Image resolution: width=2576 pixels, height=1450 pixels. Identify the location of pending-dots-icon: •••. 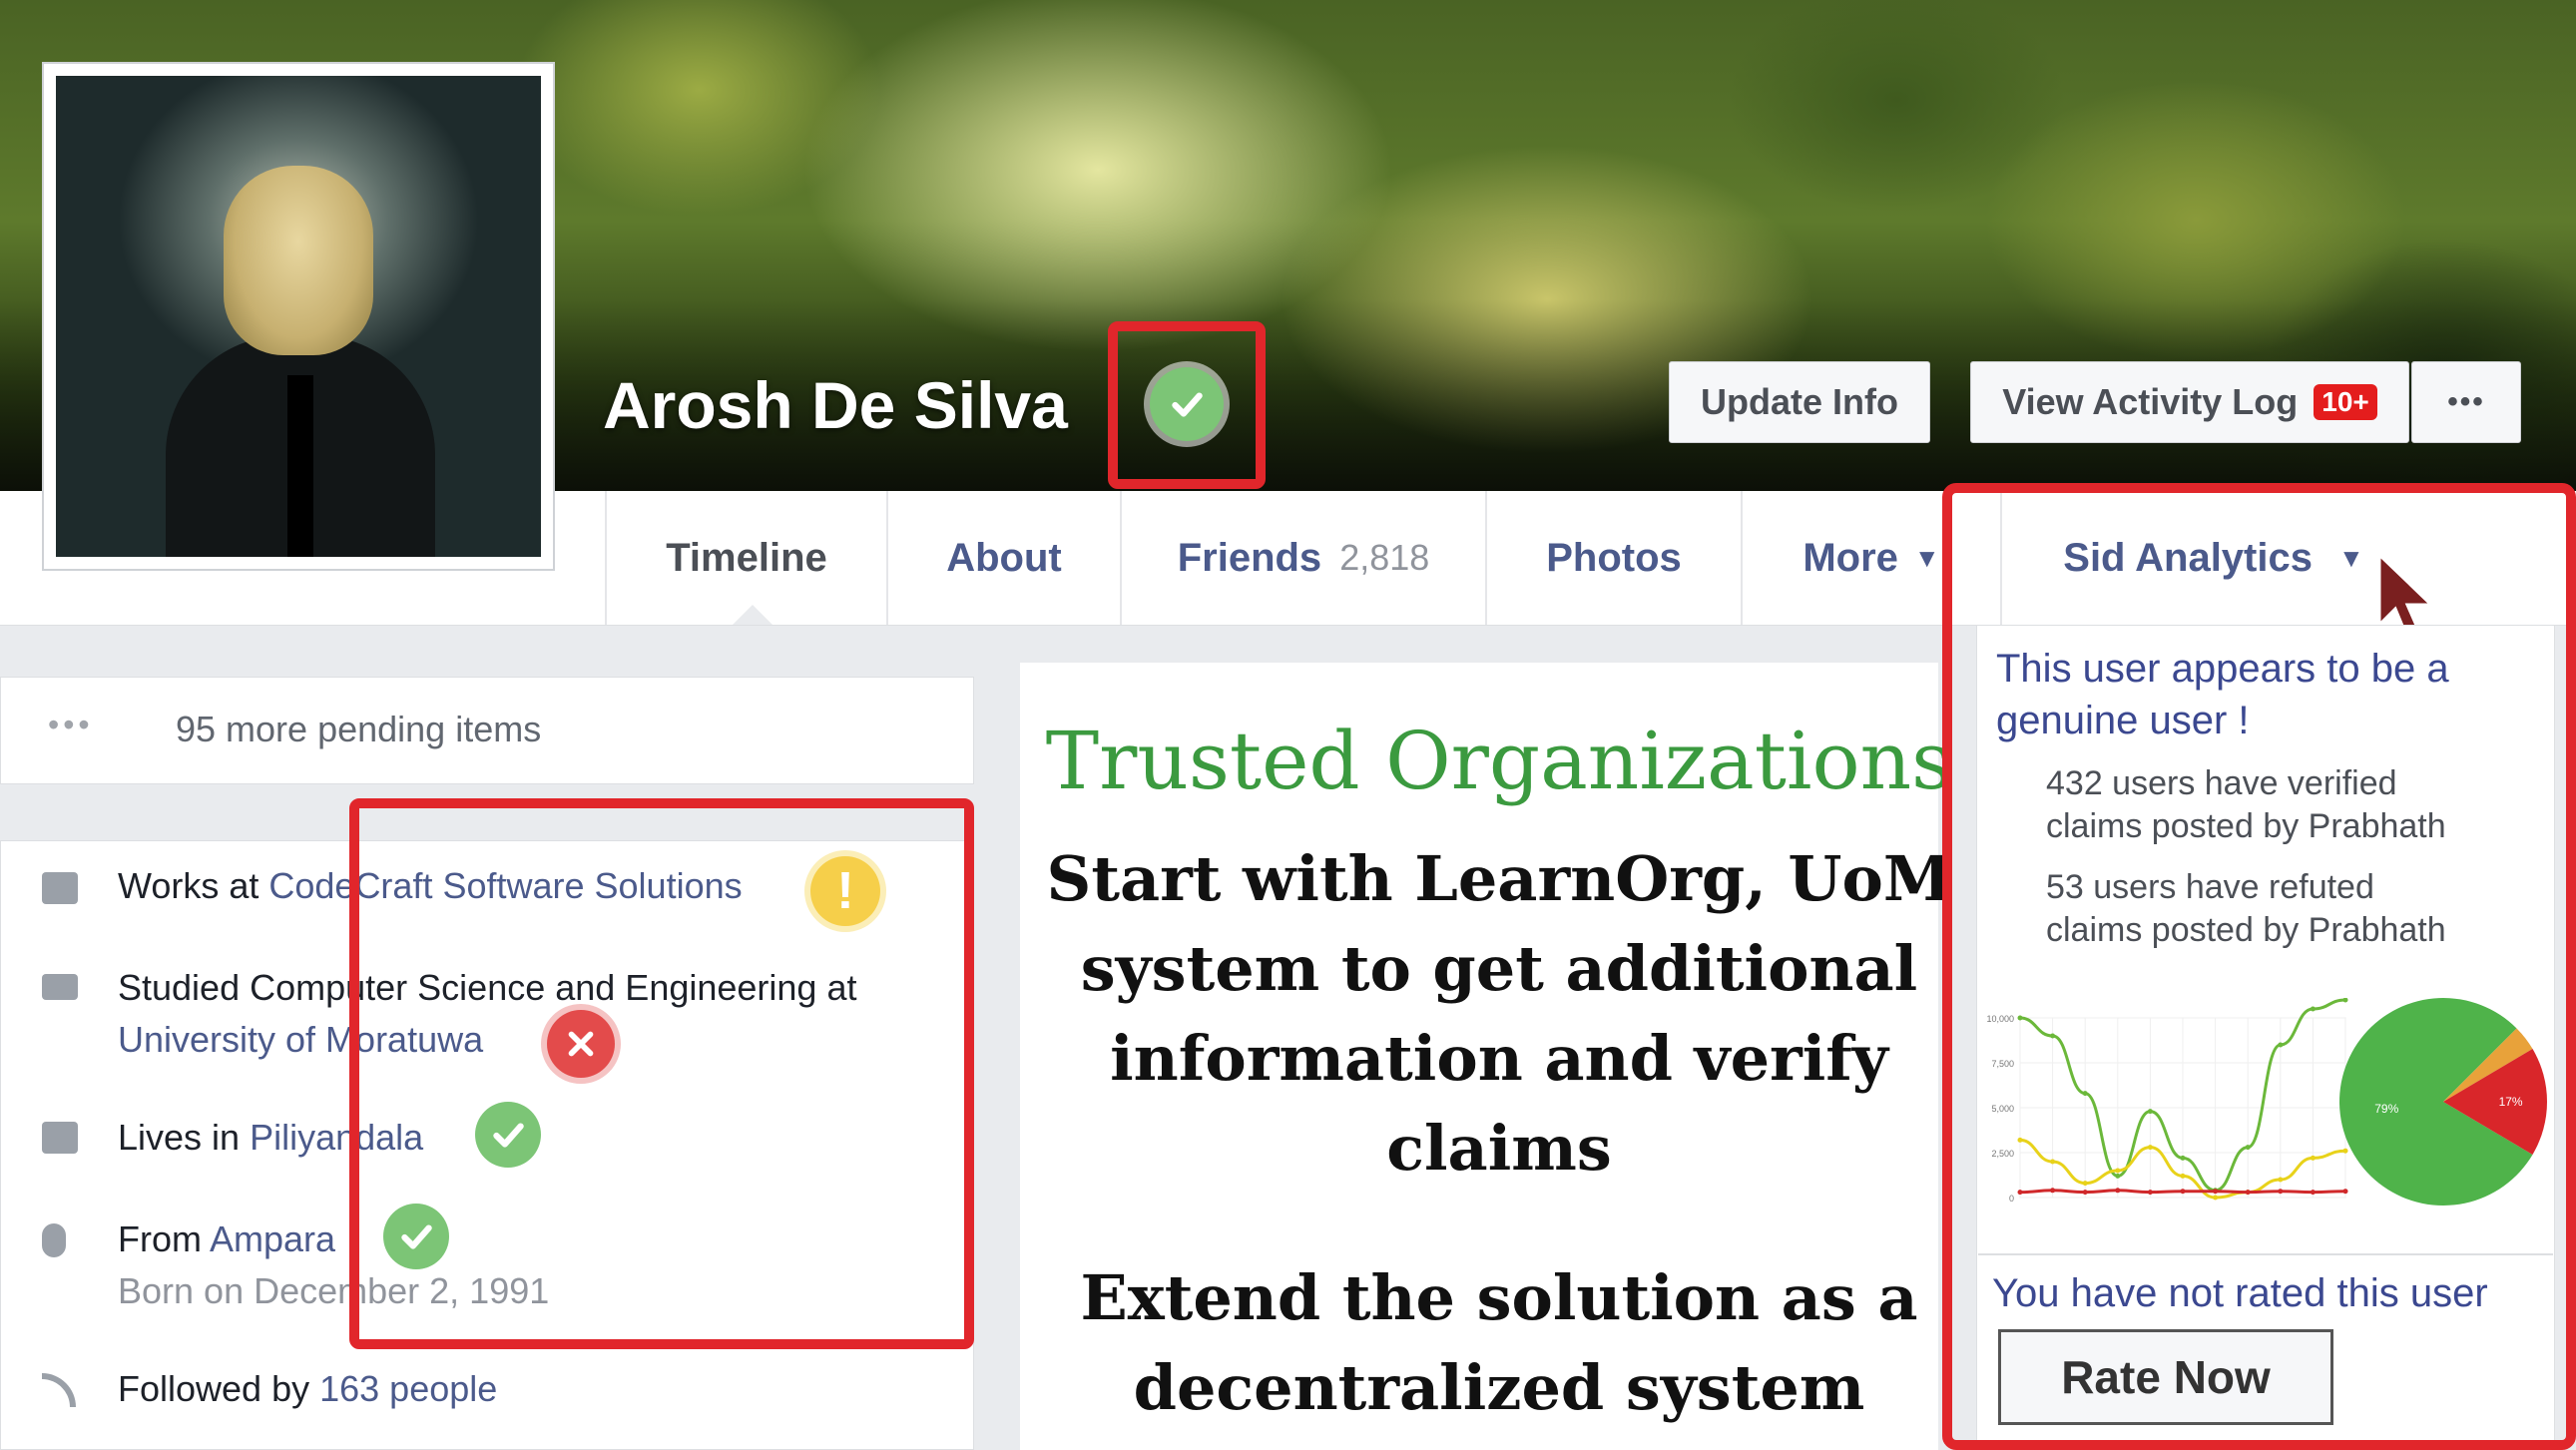
(71, 725).